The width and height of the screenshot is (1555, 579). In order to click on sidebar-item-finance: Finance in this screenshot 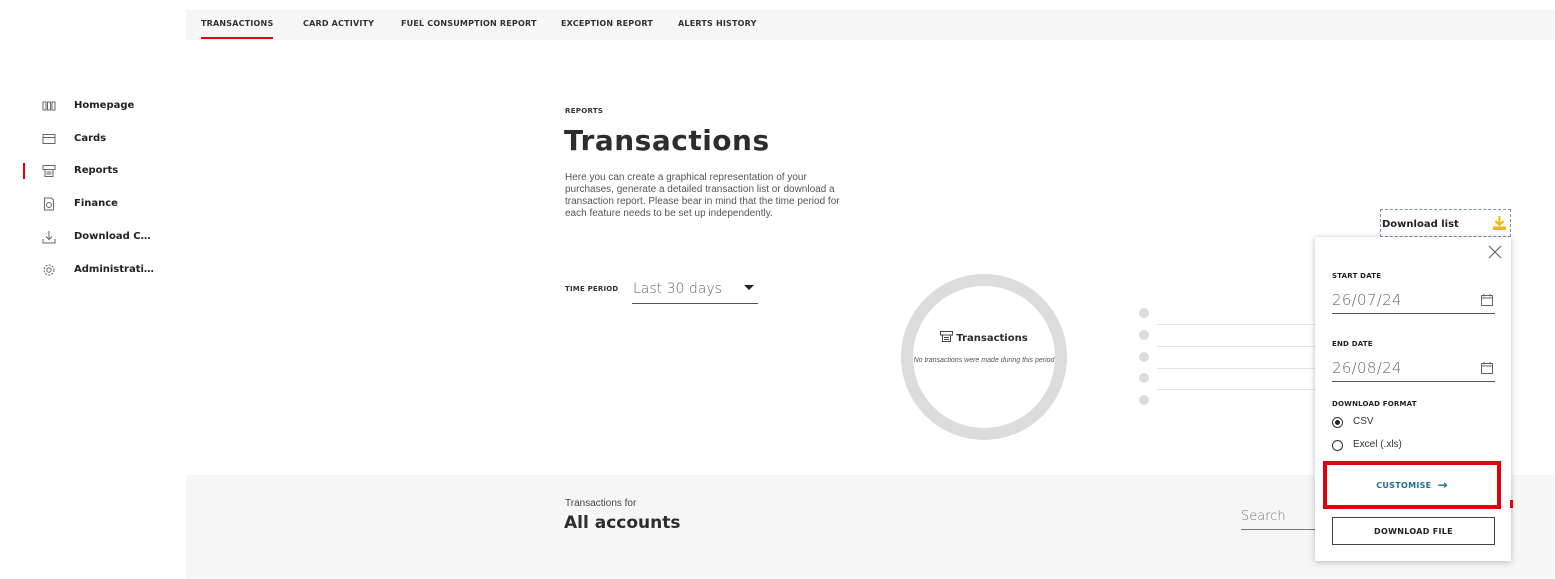, I will do `click(93, 204)`.